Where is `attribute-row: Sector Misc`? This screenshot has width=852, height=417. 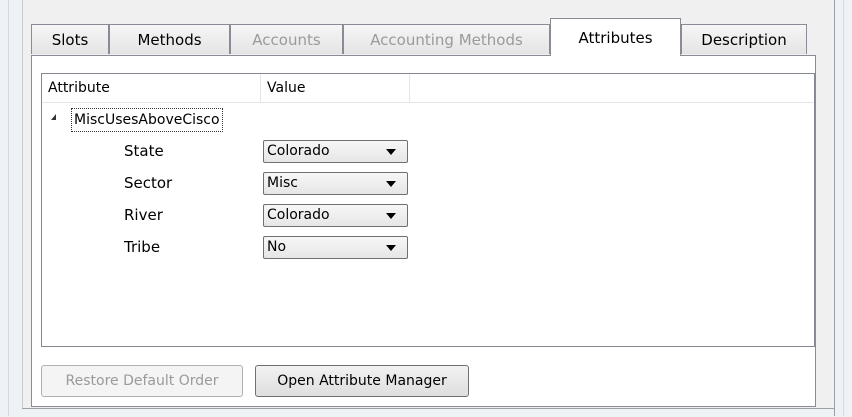 attribute-row: Sector Misc is located at coordinates (428, 183).